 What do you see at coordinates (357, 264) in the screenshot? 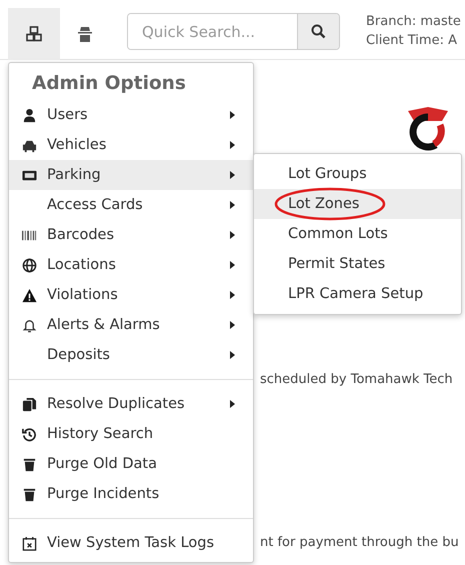
I see `submenu-item: Permit States` at bounding box center [357, 264].